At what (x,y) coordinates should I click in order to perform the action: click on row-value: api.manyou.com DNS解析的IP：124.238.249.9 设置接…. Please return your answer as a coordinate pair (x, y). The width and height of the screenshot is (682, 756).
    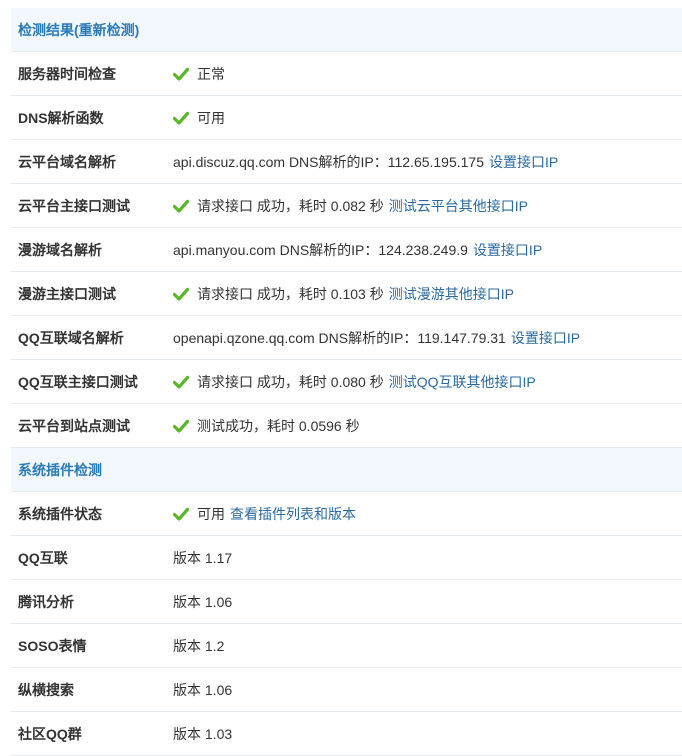
    Looking at the image, I should click on (357, 250).